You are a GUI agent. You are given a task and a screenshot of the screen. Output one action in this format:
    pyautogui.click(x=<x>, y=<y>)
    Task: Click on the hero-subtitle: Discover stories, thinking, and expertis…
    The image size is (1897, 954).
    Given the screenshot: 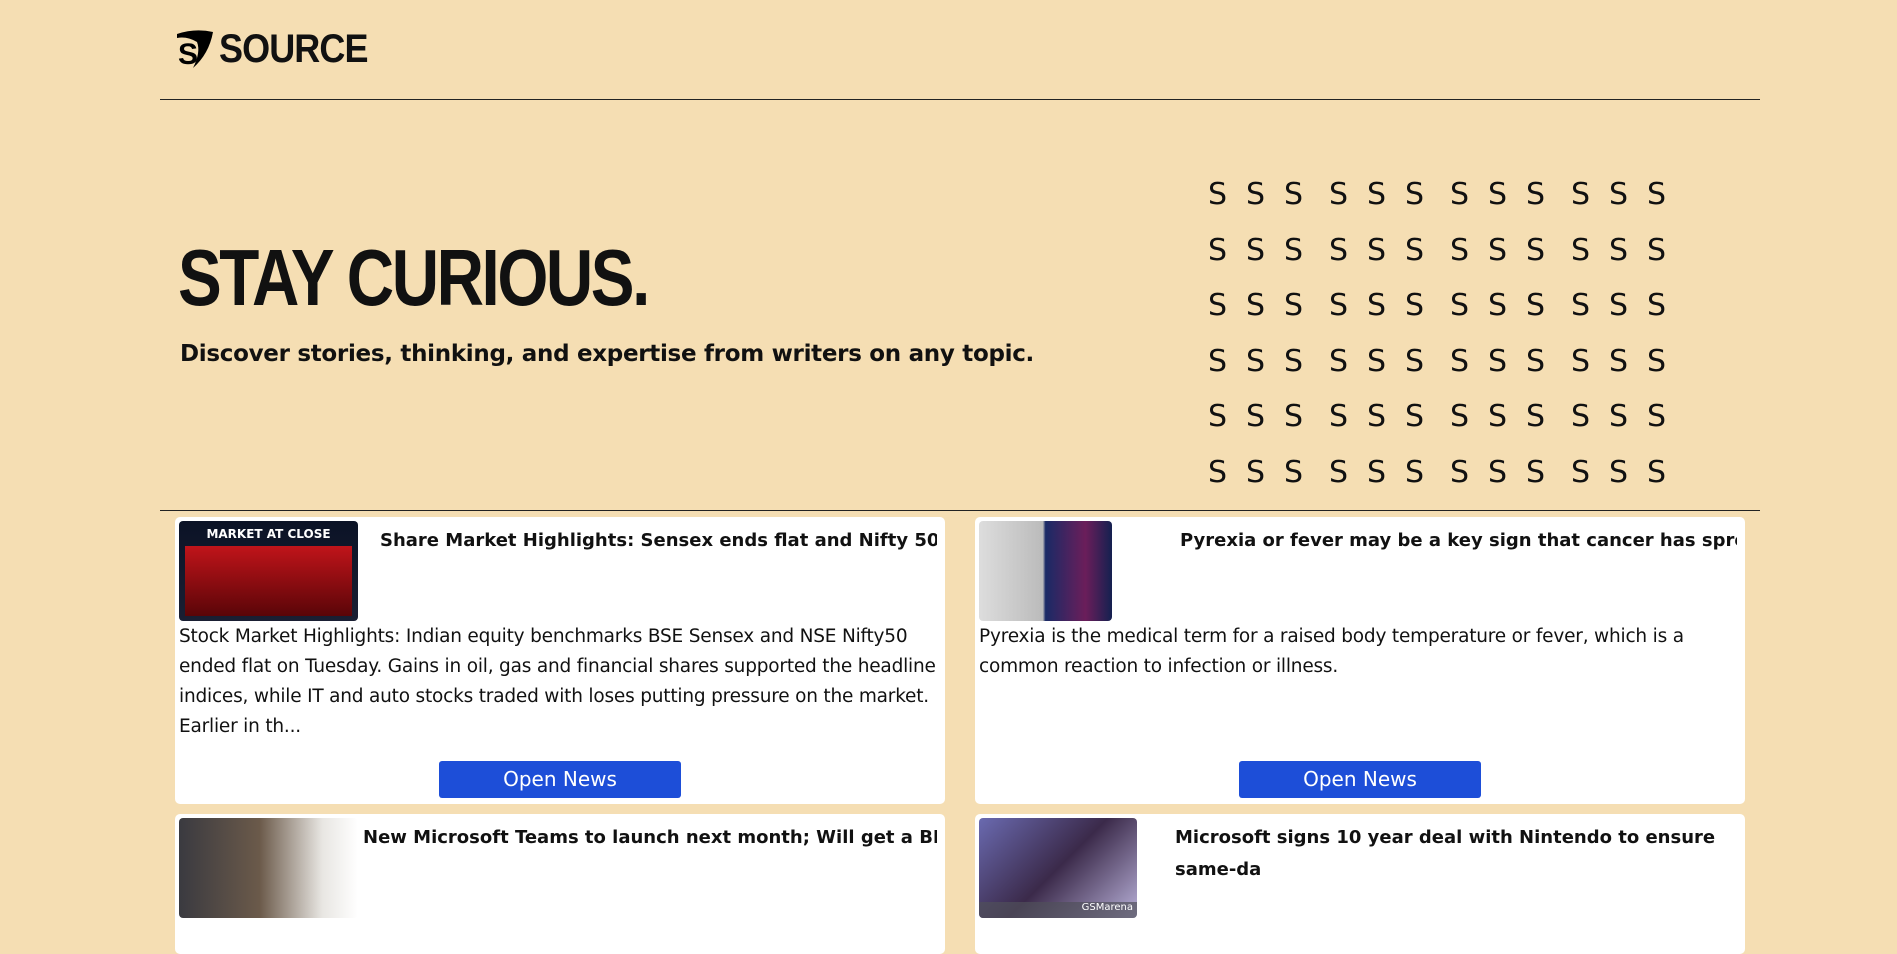 What is the action you would take?
    pyautogui.click(x=607, y=354)
    